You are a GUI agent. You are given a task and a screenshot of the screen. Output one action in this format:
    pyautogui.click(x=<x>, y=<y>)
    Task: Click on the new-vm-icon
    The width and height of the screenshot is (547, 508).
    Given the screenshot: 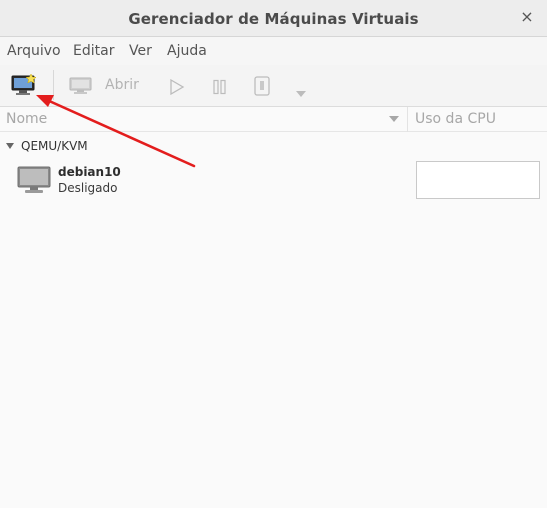 What is the action you would take?
    pyautogui.click(x=24, y=84)
    